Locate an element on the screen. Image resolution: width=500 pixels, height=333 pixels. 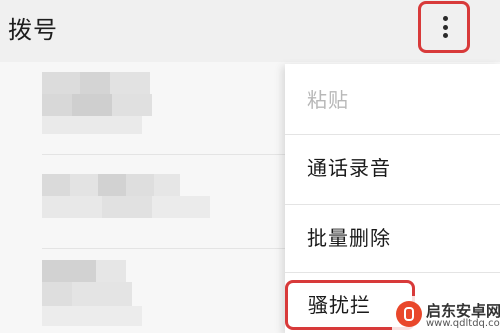
watermark: 启东安卓网 www.qdltdq.com is located at coordinates (446, 314).